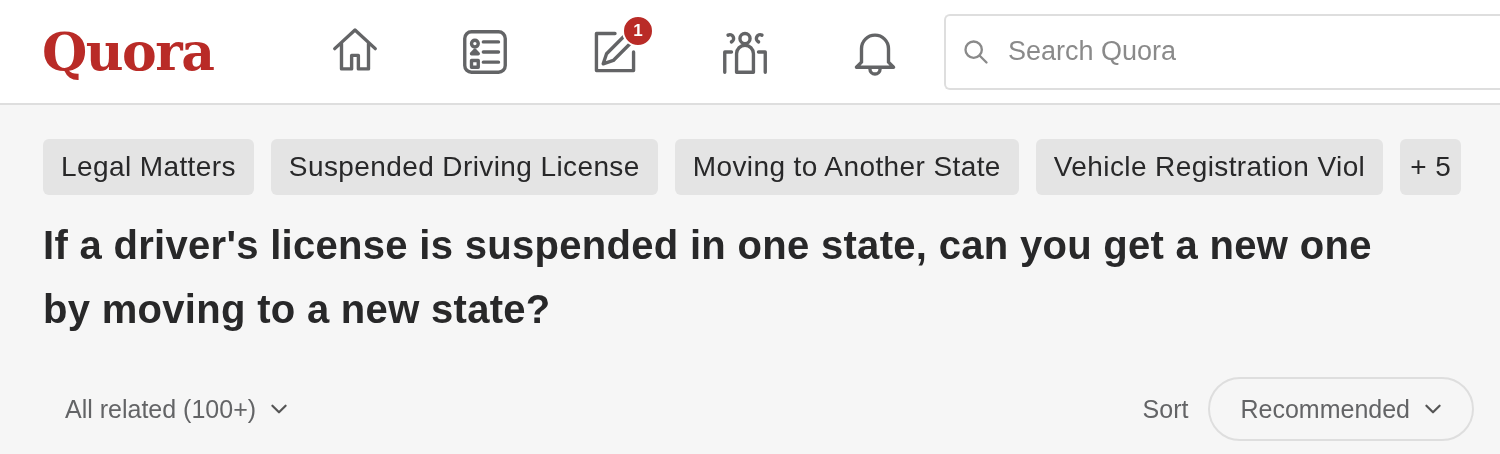  I want to click on topic-tag: Moving to Another State, so click(846, 167).